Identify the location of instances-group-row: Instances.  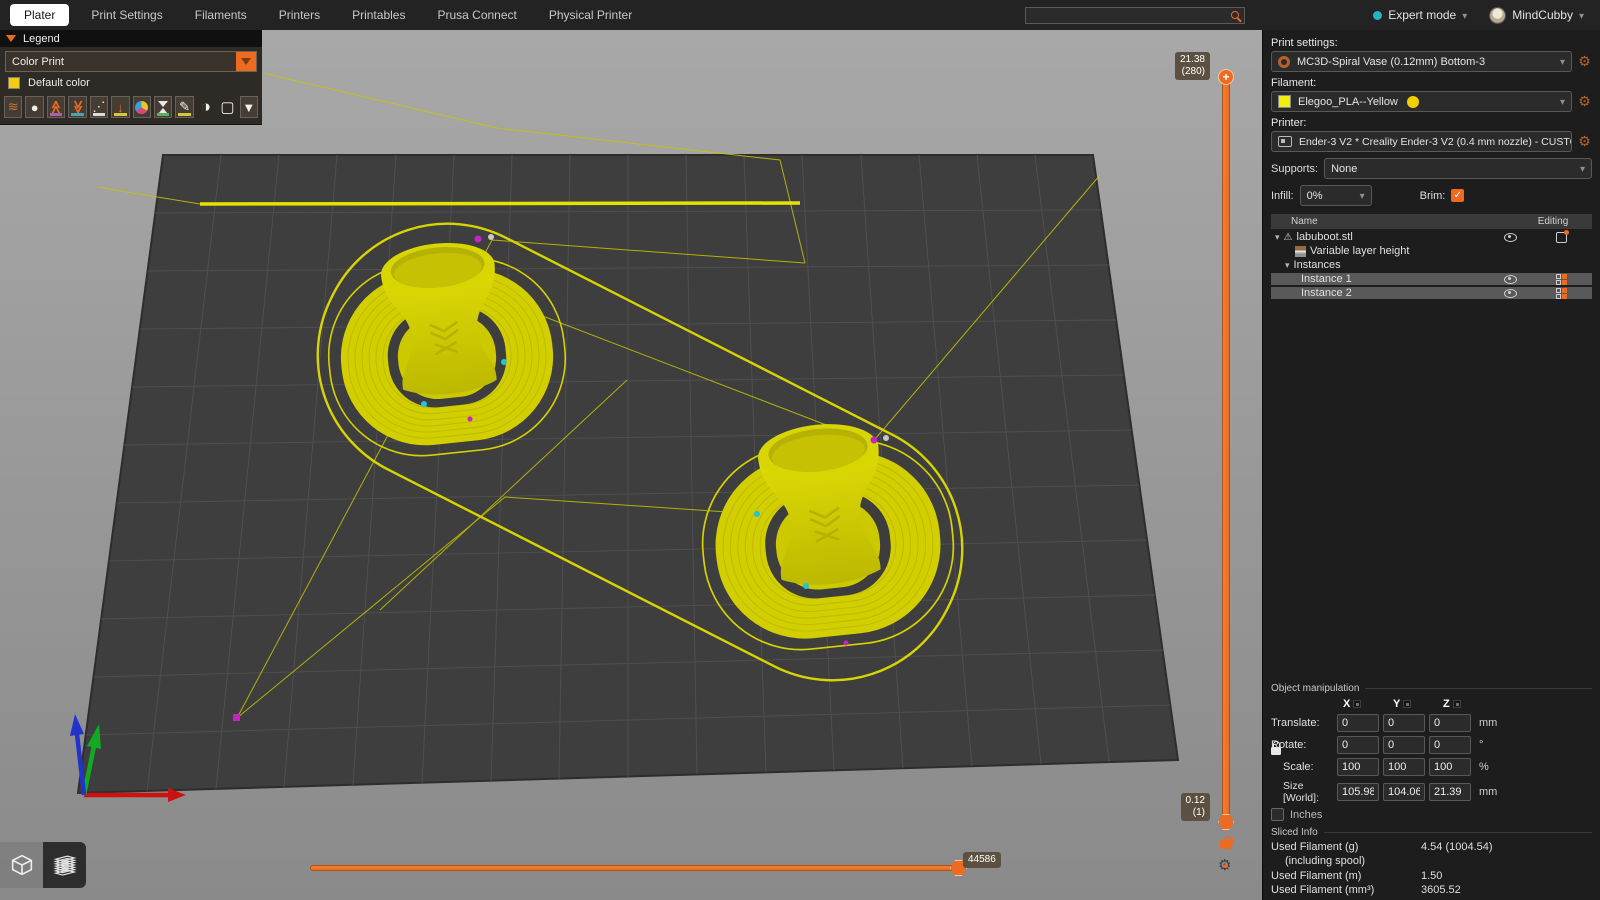
(1431, 265).